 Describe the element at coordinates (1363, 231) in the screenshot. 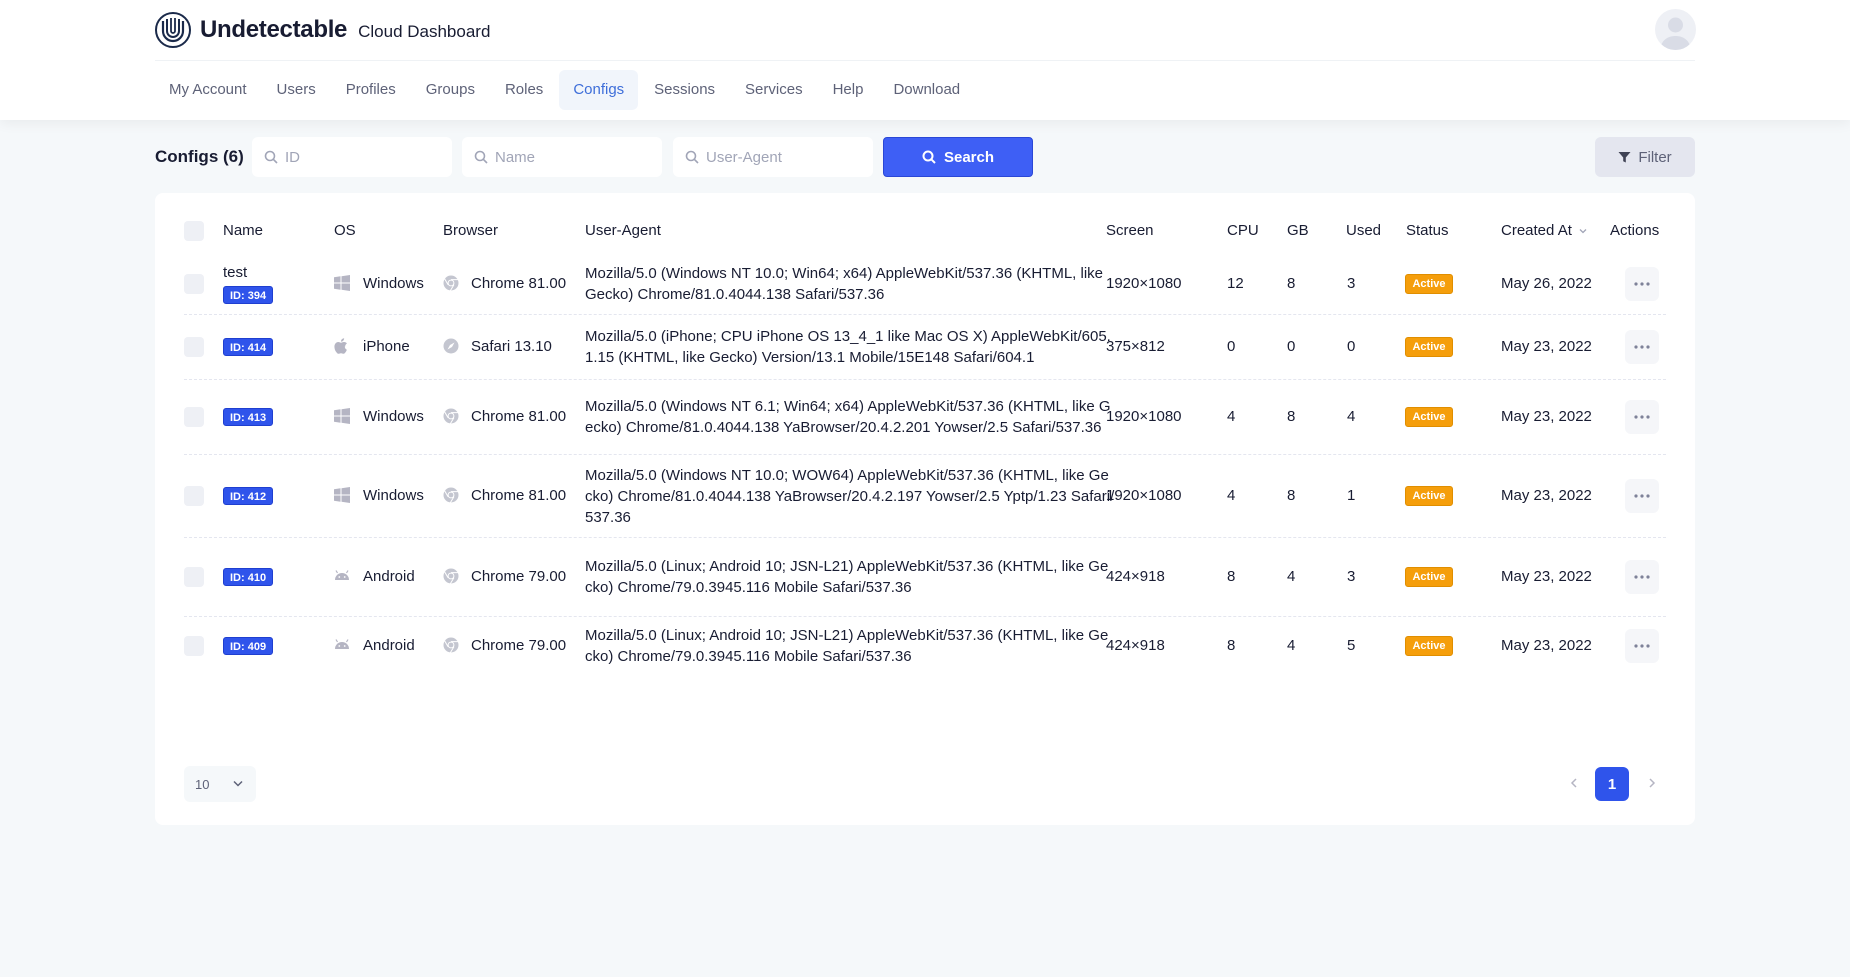

I see `column-header-used: Used` at that location.